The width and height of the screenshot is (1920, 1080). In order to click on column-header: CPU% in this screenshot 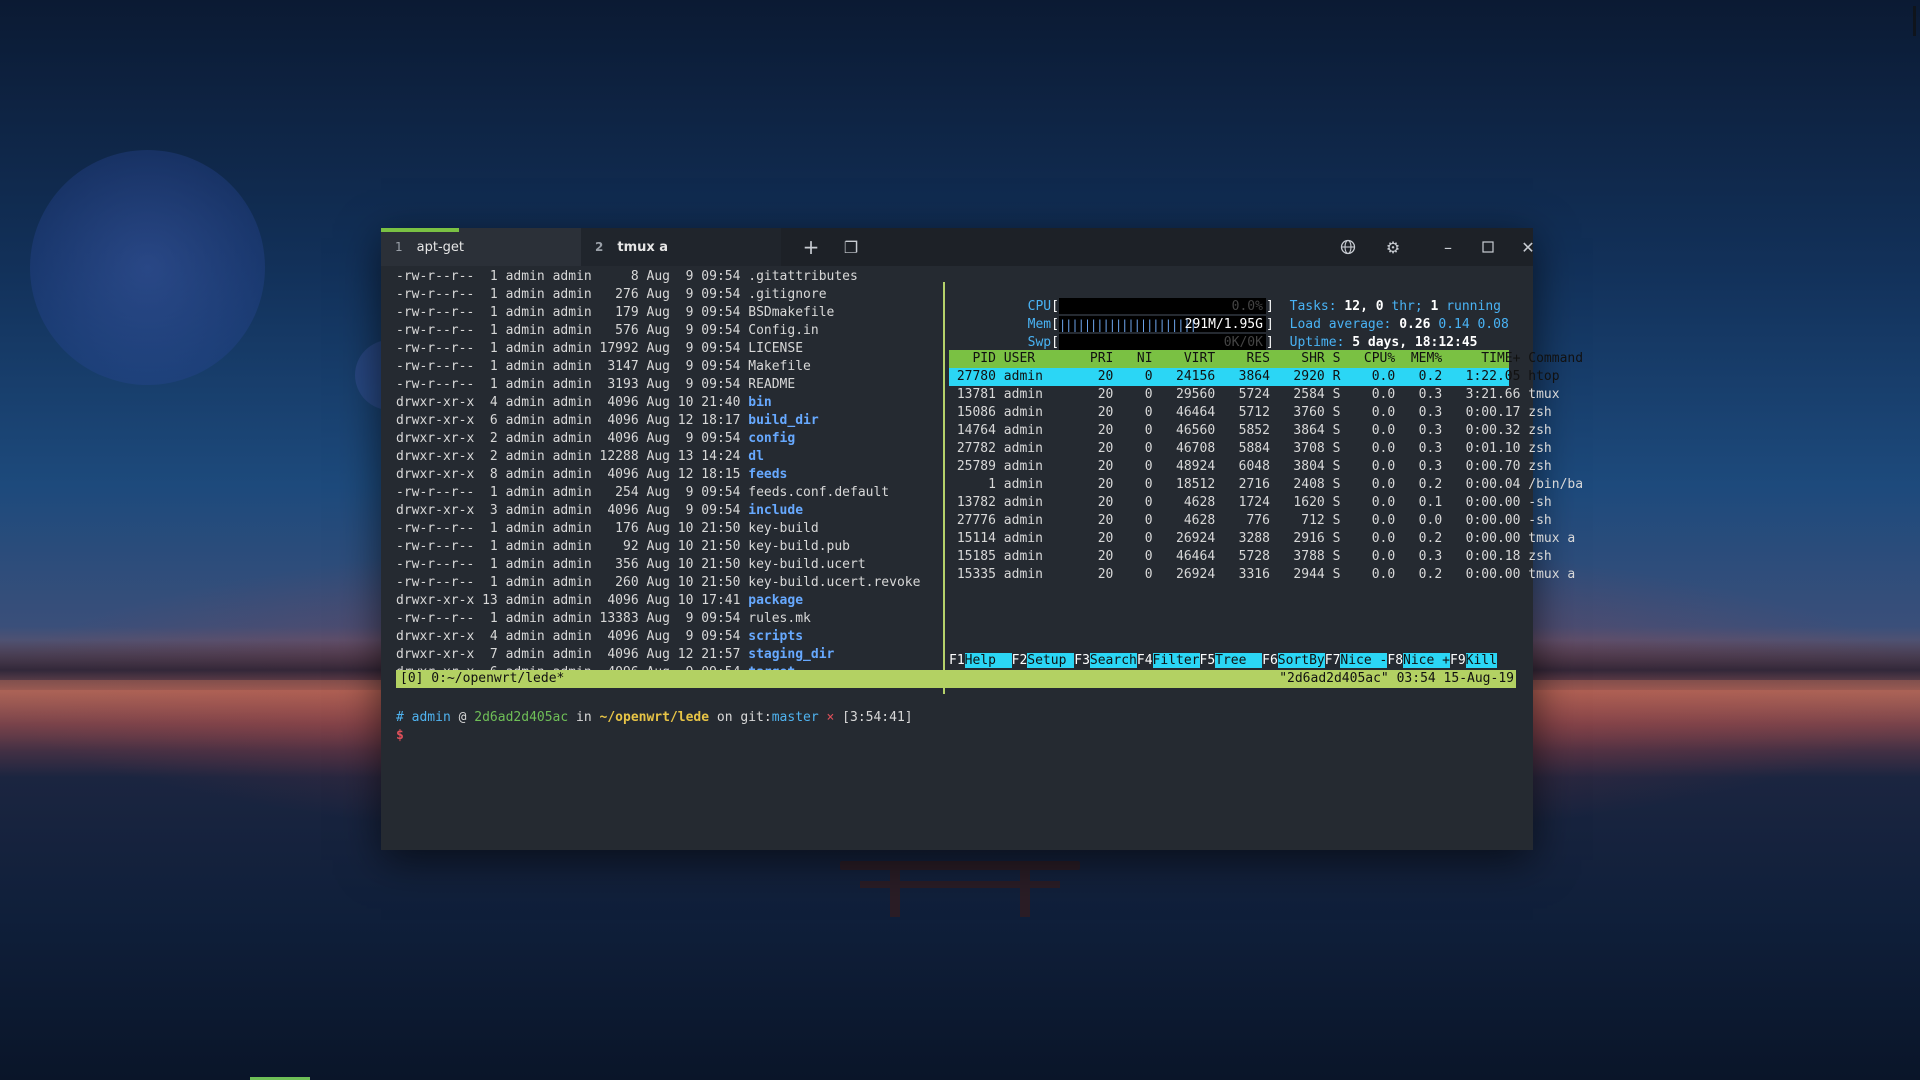, I will do `click(1379, 358)`.